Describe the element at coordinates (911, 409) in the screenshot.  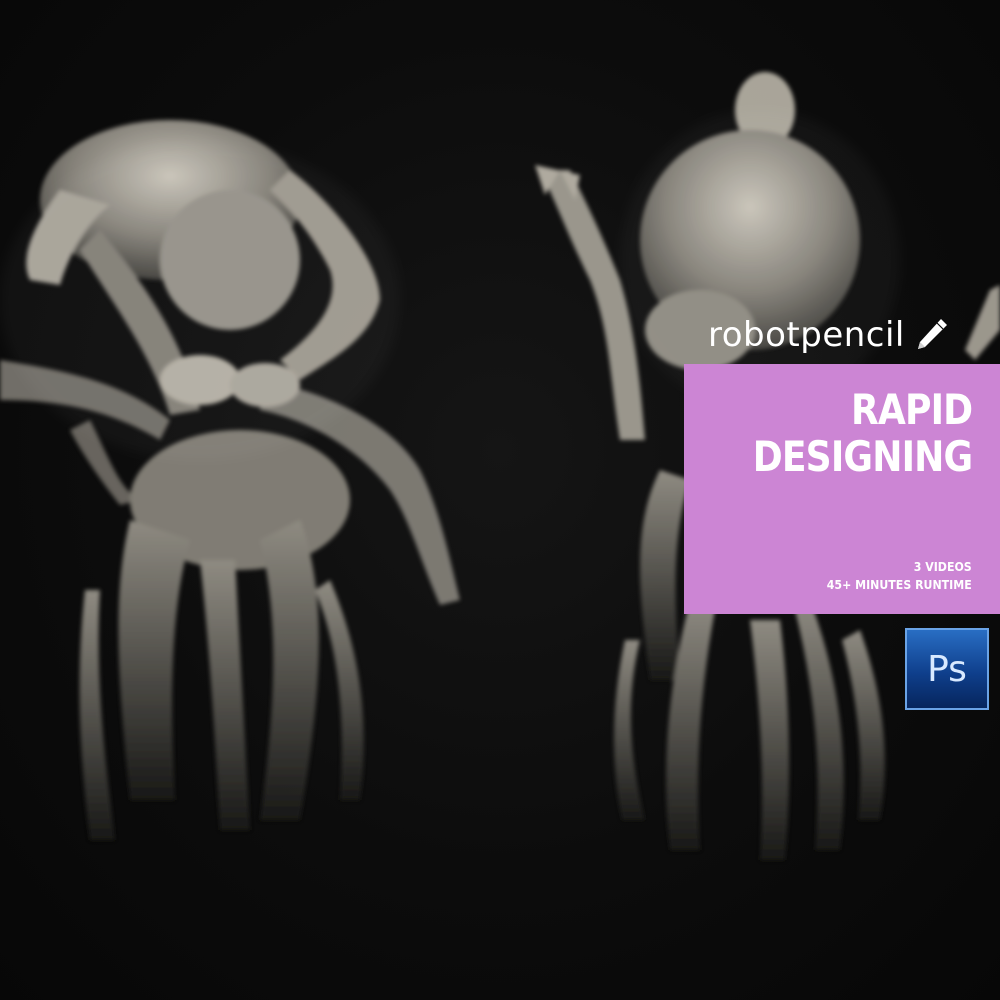
I see `course-title-line-1: RAPID` at that location.